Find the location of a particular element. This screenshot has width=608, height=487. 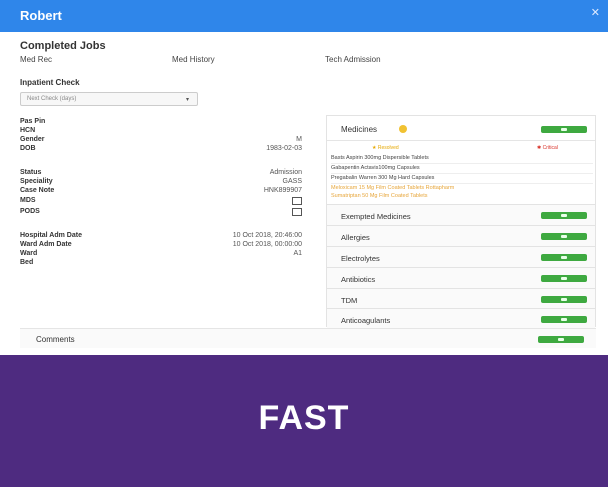

detail-key: Gender is located at coordinates (32, 139).